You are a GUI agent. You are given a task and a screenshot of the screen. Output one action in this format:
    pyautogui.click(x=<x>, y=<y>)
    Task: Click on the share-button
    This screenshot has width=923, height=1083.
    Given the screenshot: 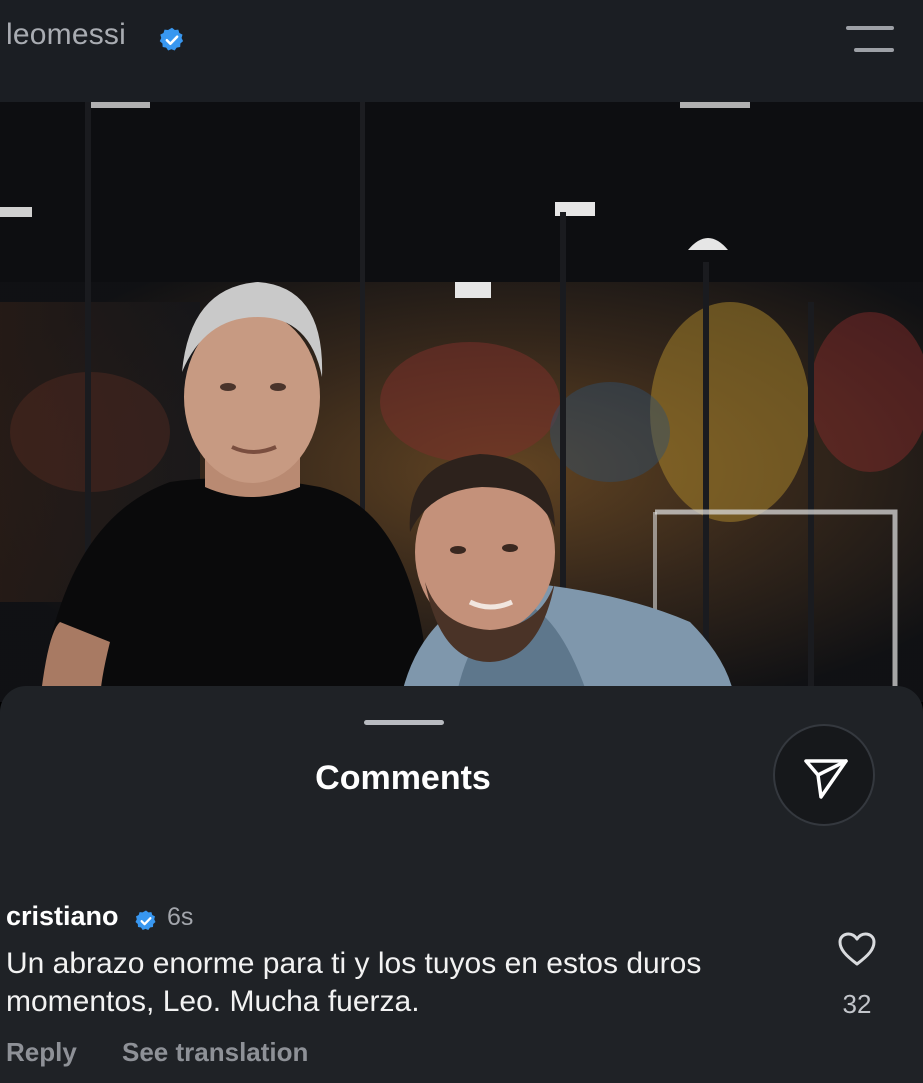 What is the action you would take?
    pyautogui.click(x=824, y=775)
    